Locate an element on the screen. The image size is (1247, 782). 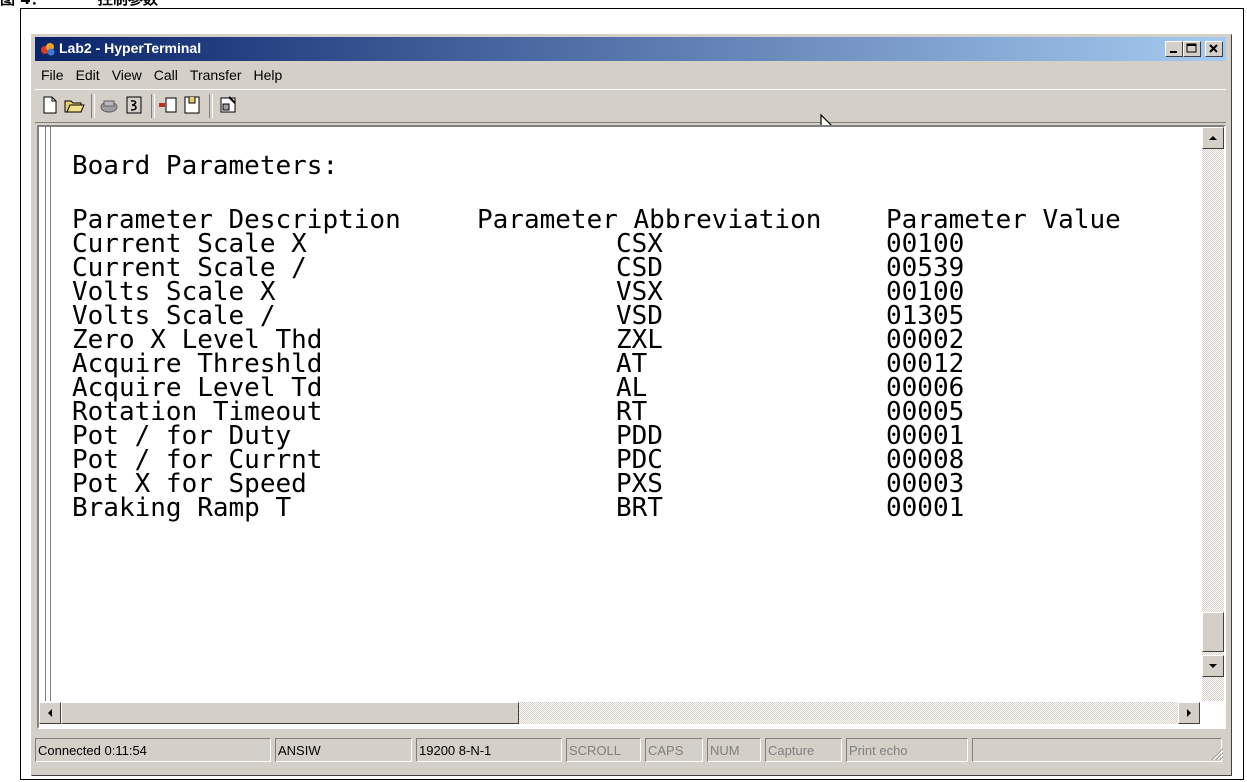
hyperterminal-app-icon is located at coordinates (48, 49).